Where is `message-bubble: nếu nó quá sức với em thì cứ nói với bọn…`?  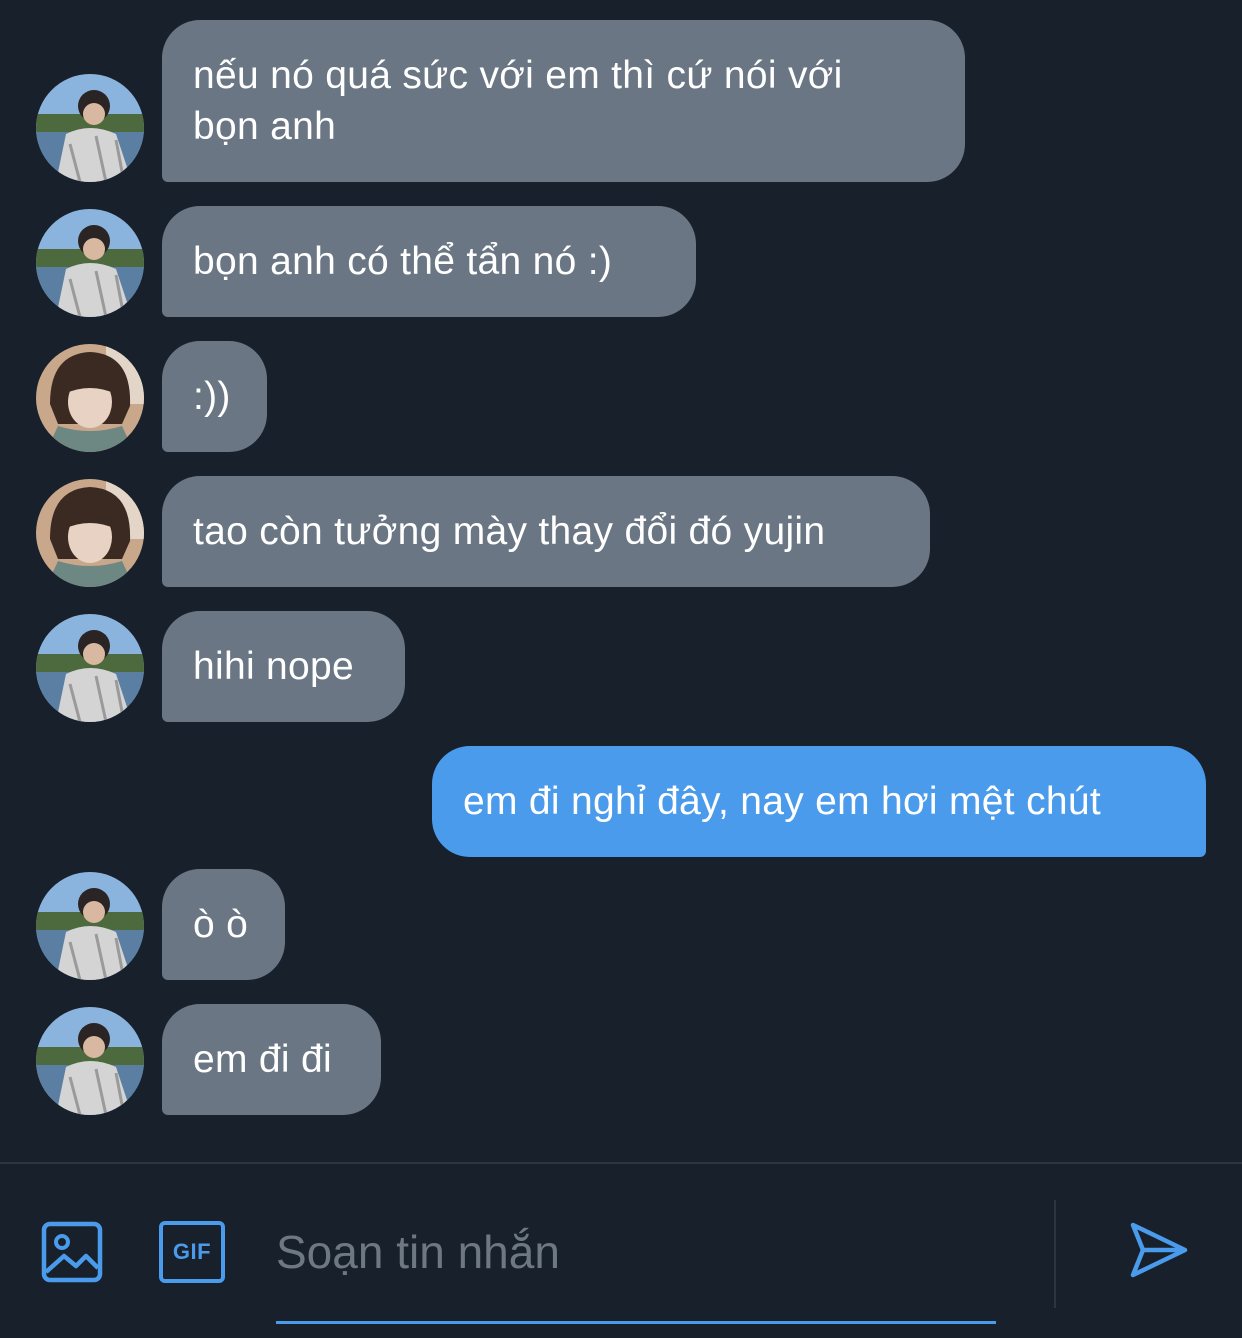
message-bubble: nếu nó quá sức với em thì cứ nói với bọn… is located at coordinates (563, 101).